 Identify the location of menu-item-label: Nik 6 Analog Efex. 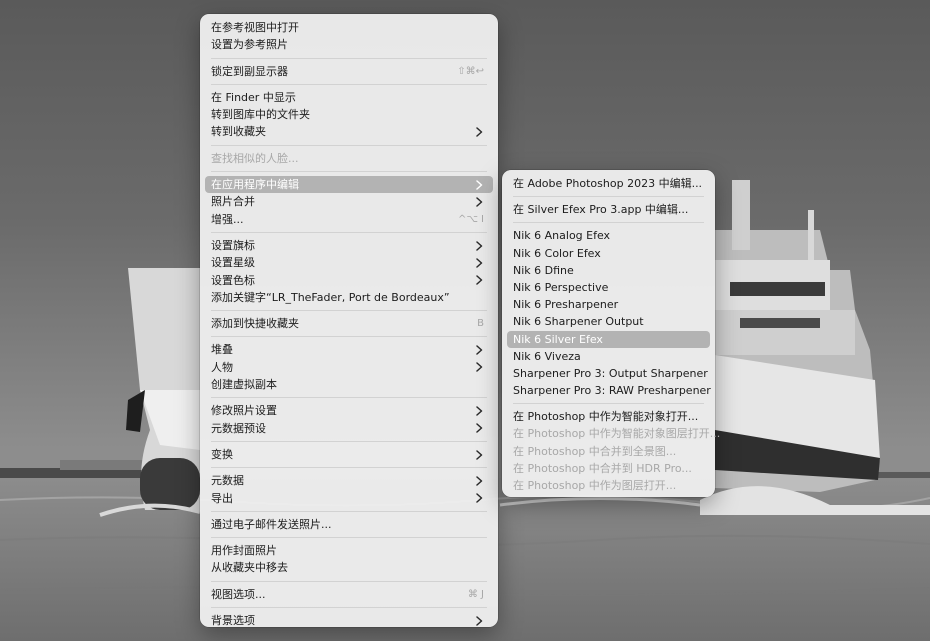
(562, 236).